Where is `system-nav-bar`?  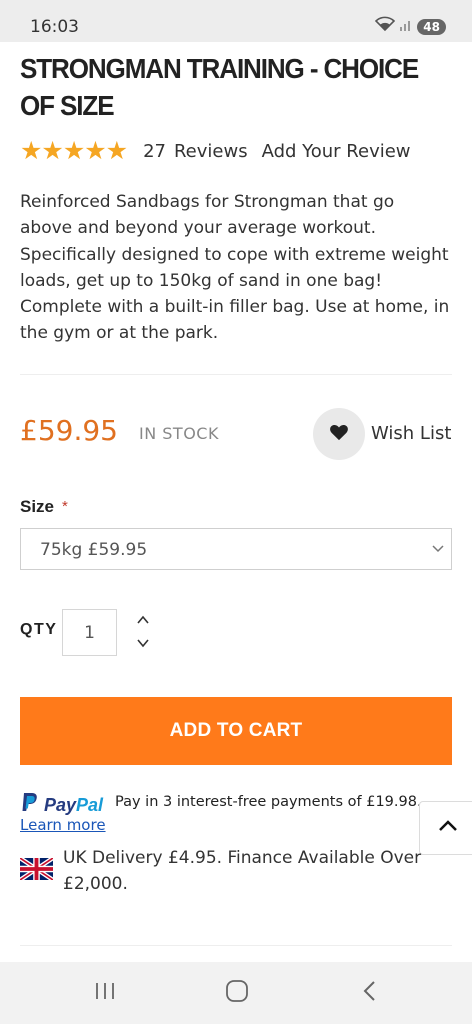
system-nav-bar is located at coordinates (236, 993).